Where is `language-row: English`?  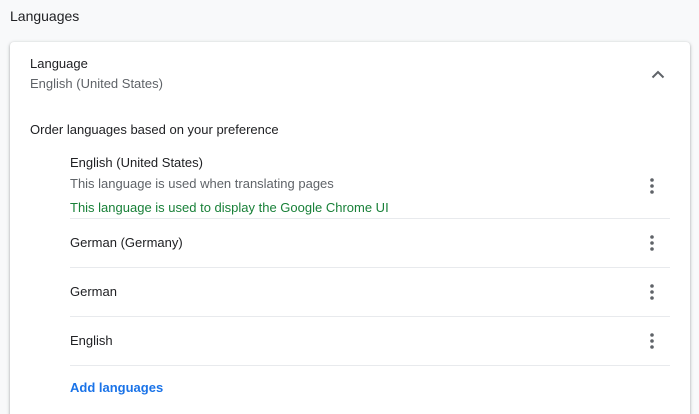
language-row: English is located at coordinates (370, 341).